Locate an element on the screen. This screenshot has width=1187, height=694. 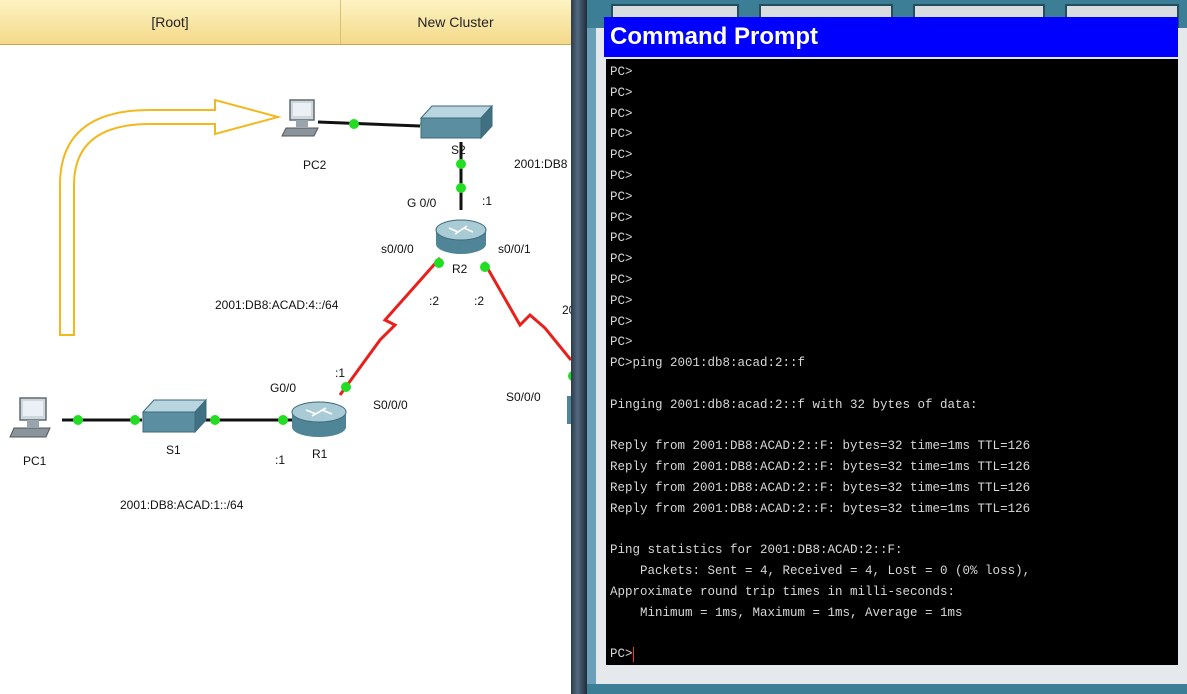
r2-label: R2 is located at coordinates (460, 269).